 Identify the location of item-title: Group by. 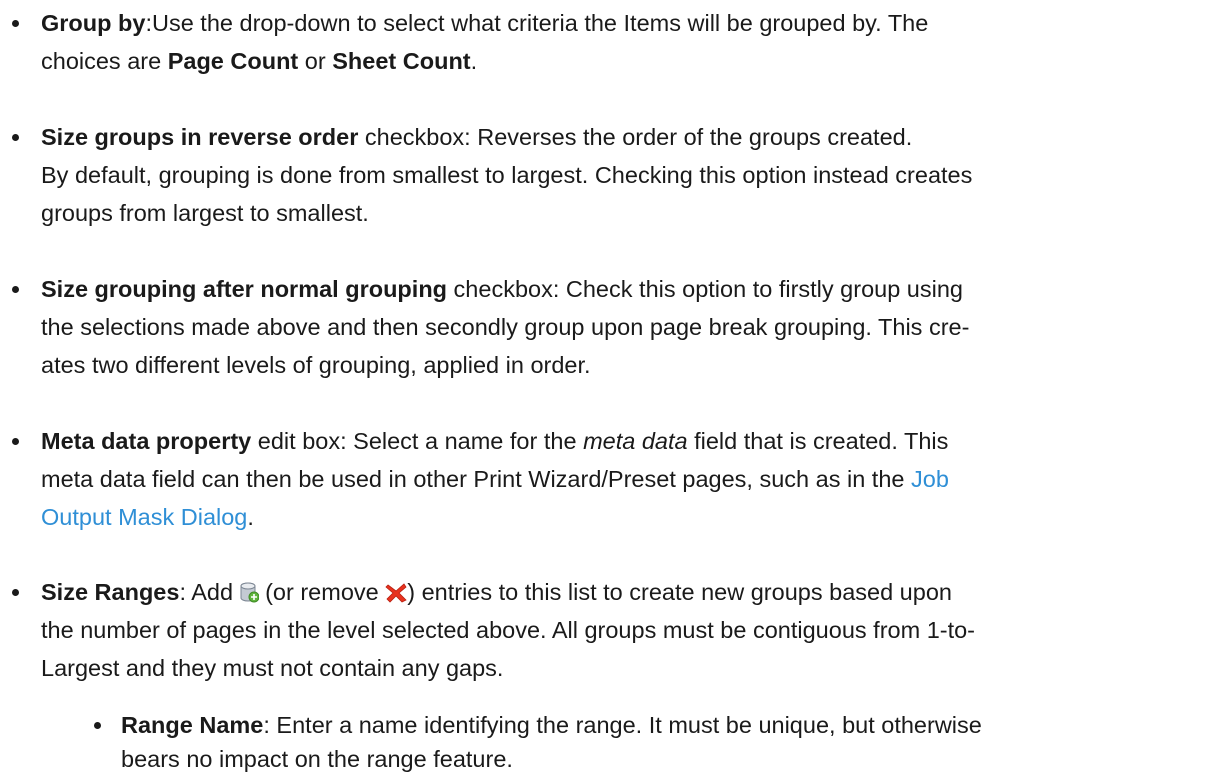
(93, 23).